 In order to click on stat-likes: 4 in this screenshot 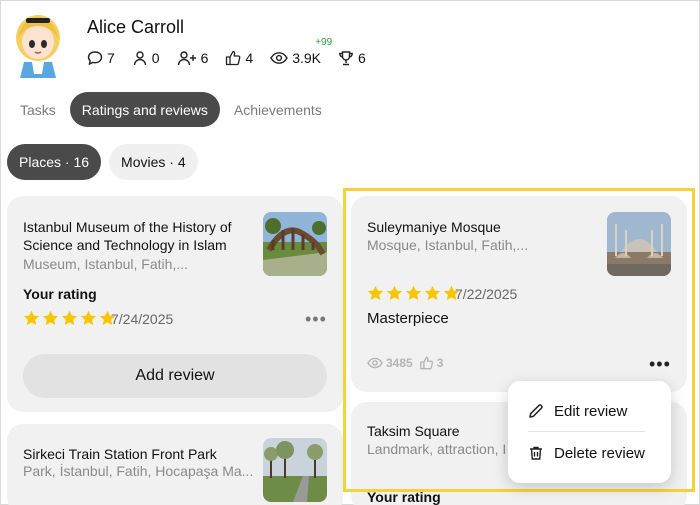, I will do `click(239, 58)`.